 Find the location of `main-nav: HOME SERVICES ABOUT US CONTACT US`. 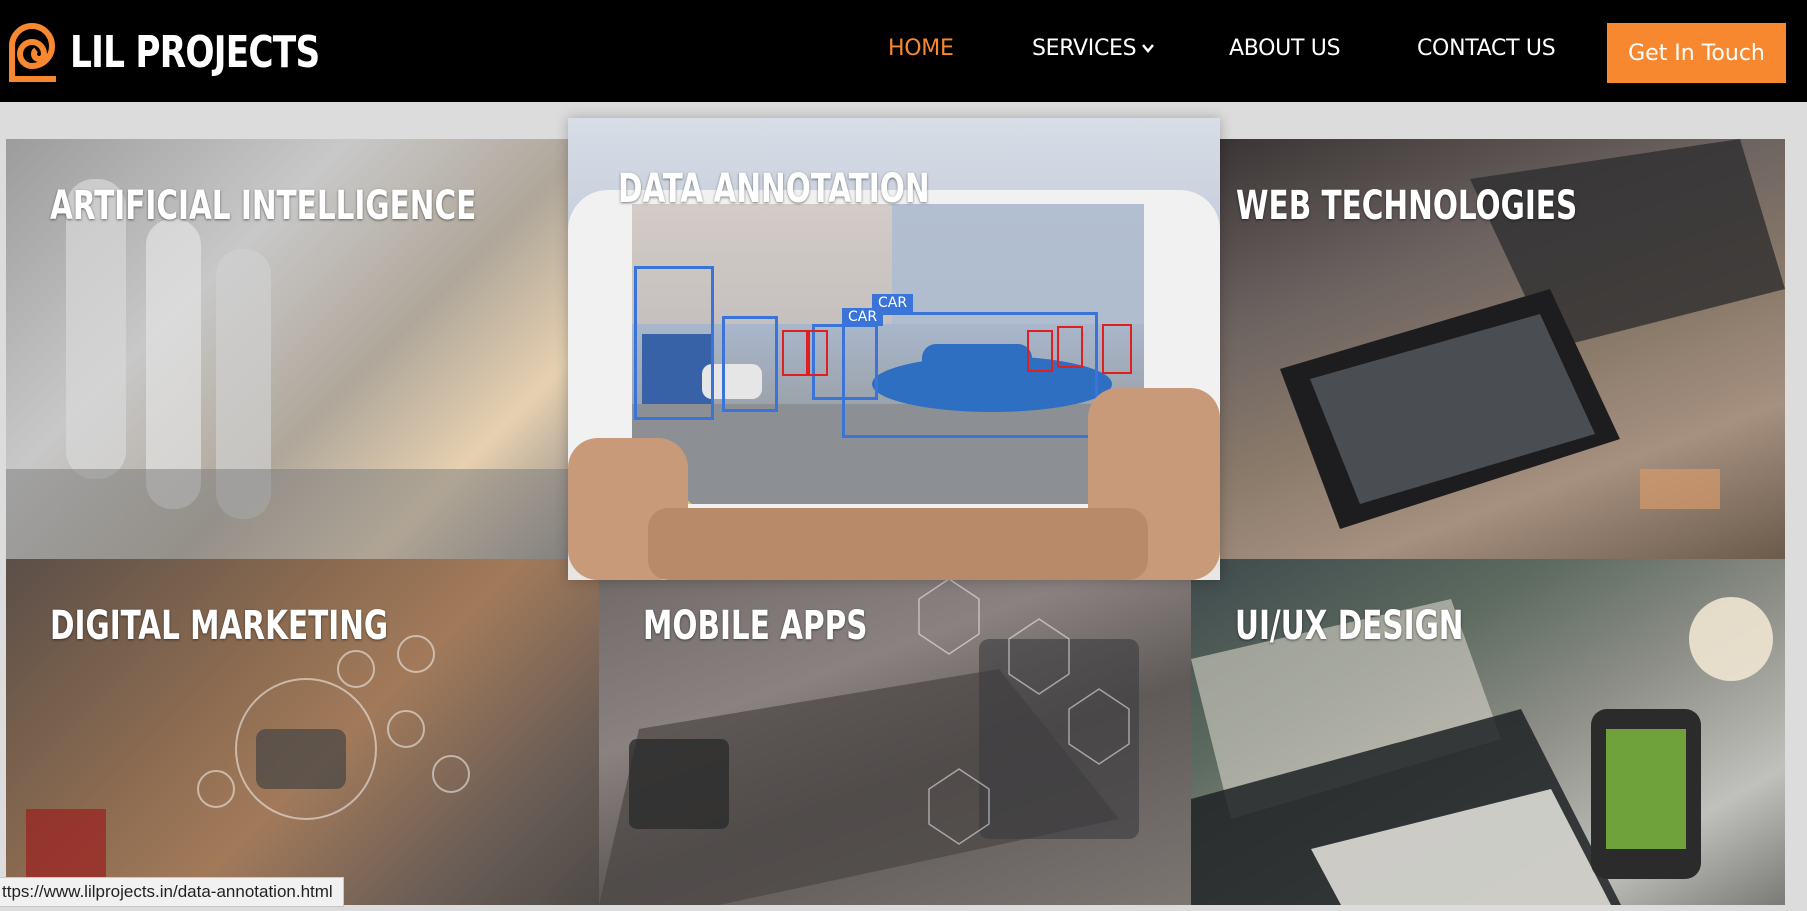

main-nav: HOME SERVICES ABOUT US CONTACT US is located at coordinates (903, 50).